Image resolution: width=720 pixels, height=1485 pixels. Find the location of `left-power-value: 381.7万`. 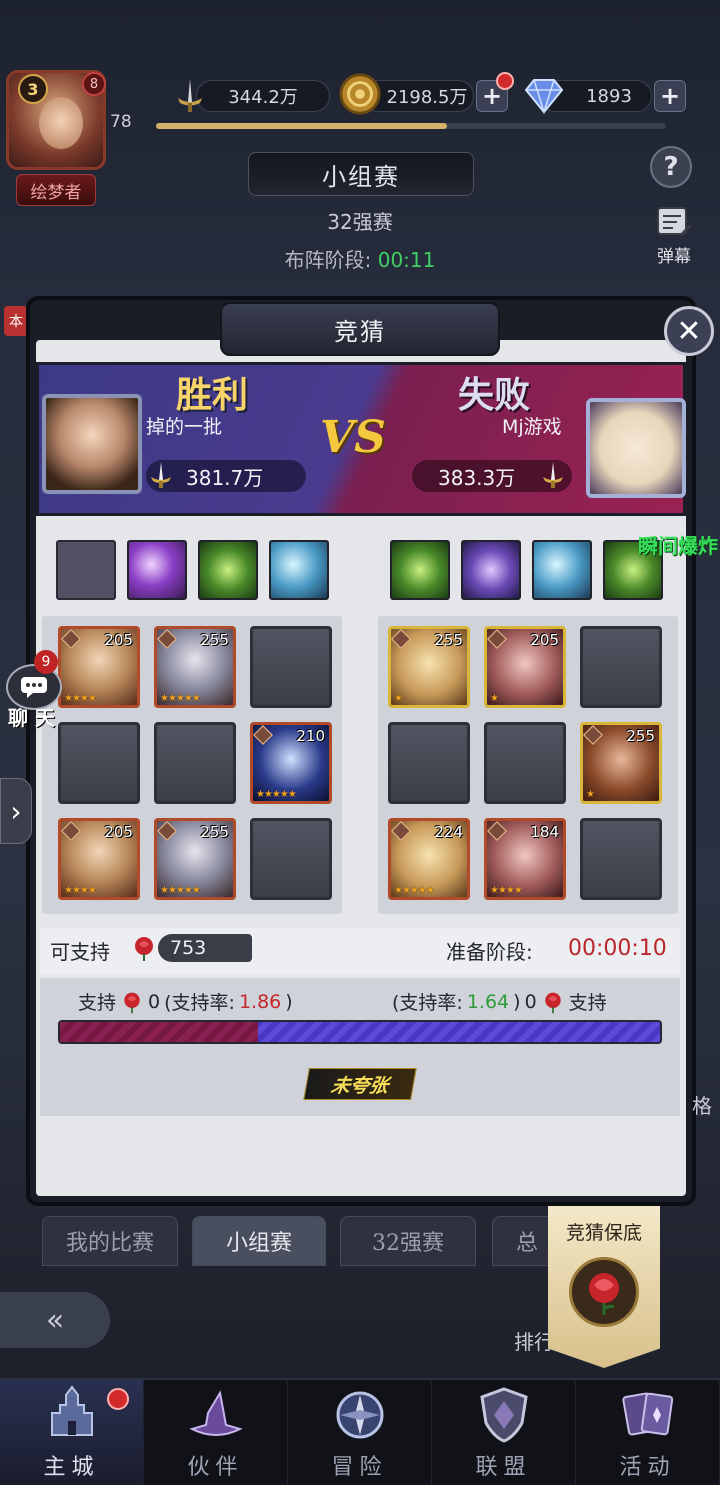

left-power-value: 381.7万 is located at coordinates (225, 477).